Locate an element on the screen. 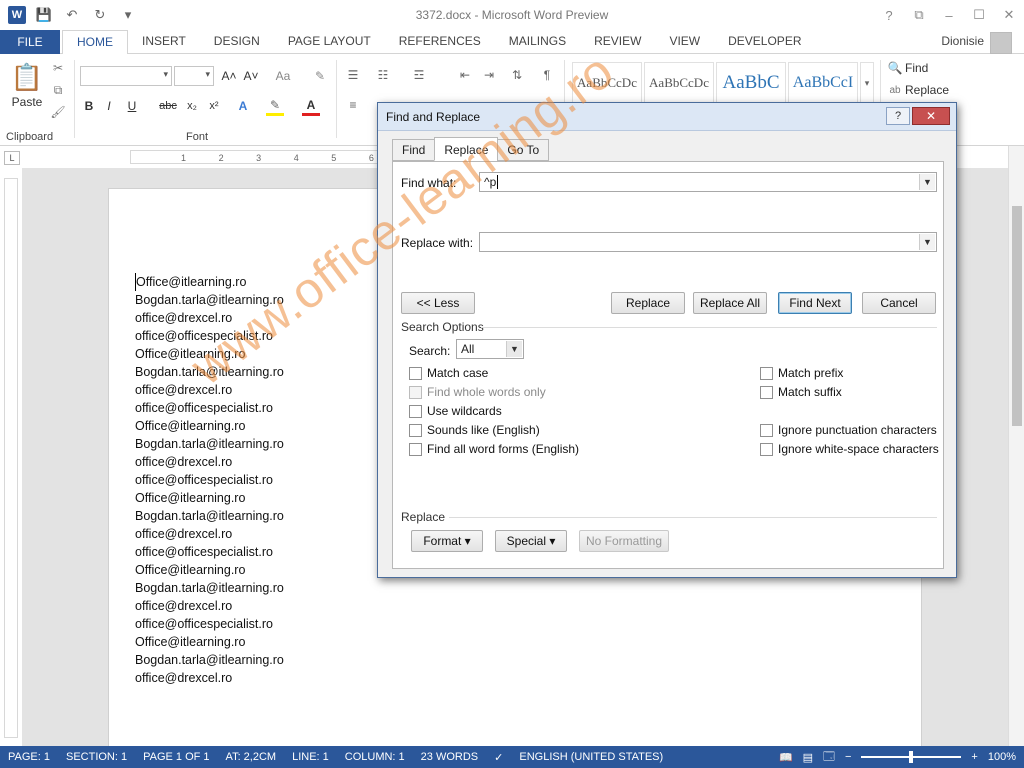 The height and width of the screenshot is (768, 1024). zoom-slider-thumb is located at coordinates (911, 757).